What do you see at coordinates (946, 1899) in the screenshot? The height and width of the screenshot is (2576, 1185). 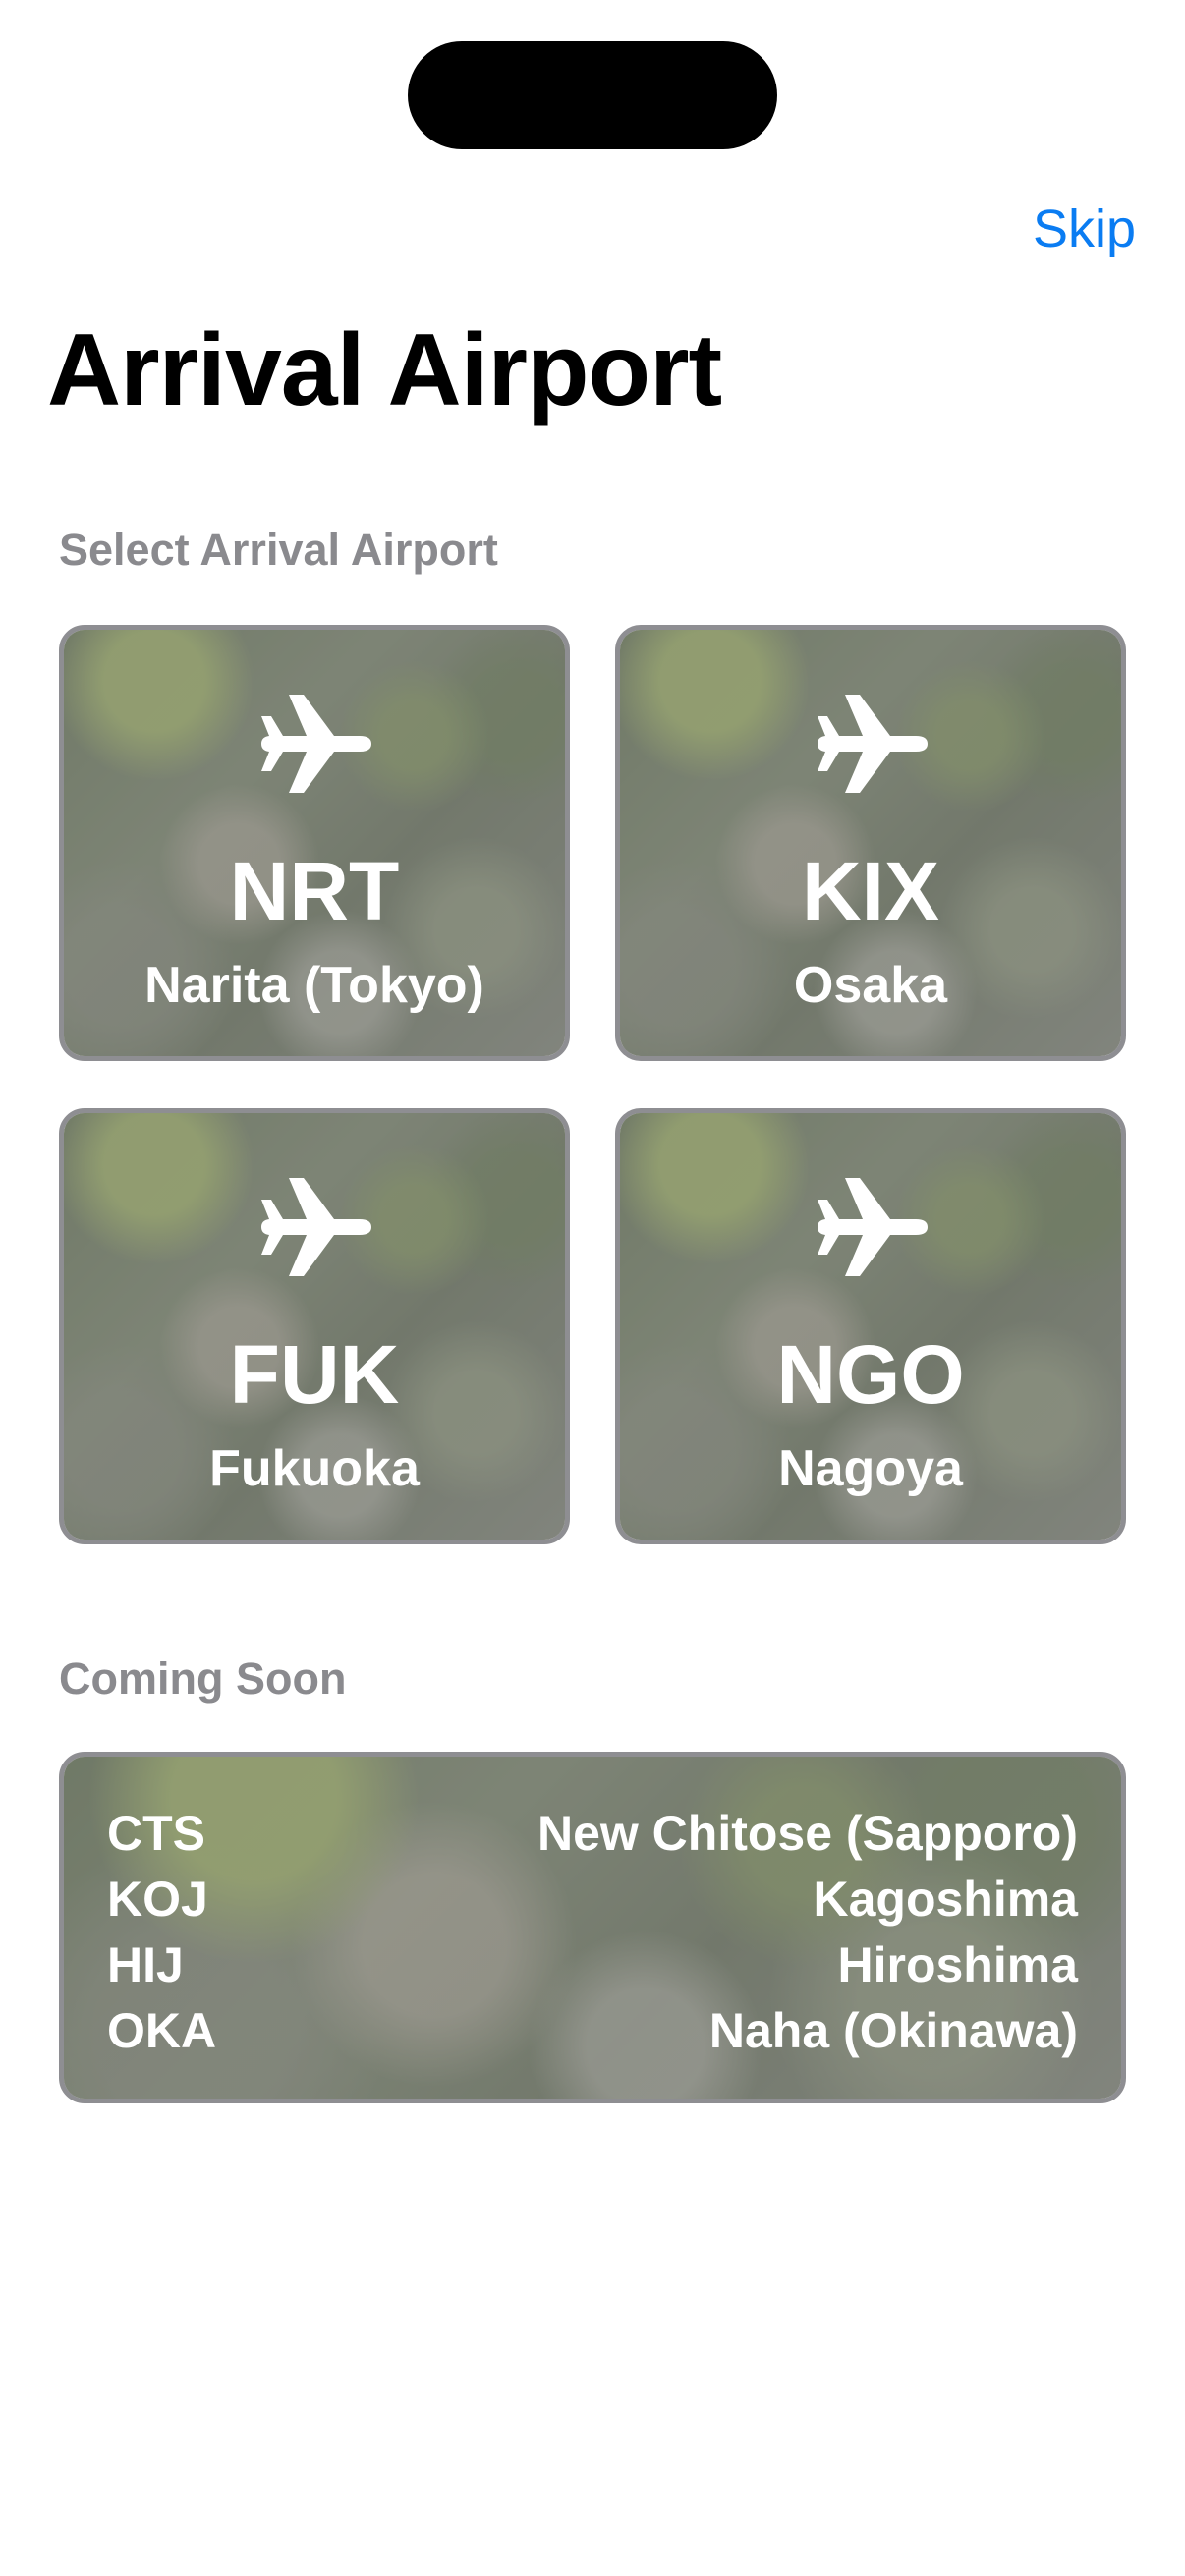 I see `airport-city: Kagoshima` at bounding box center [946, 1899].